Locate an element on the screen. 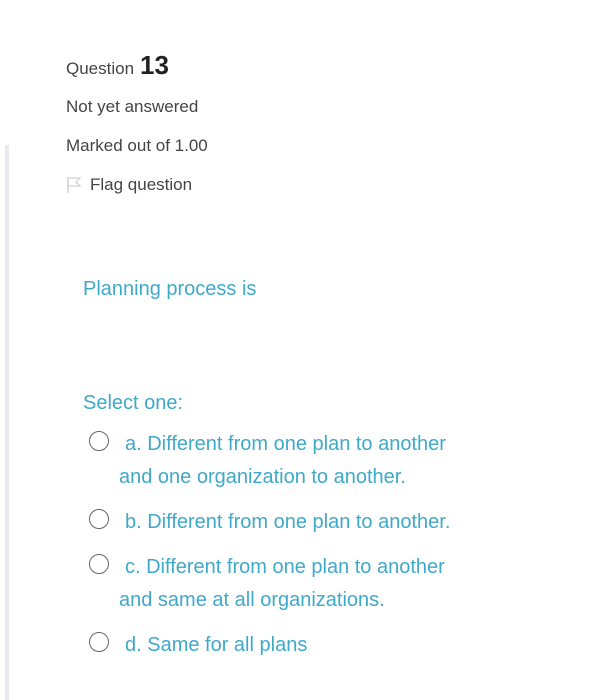  radio-button-a is located at coordinates (99, 441).